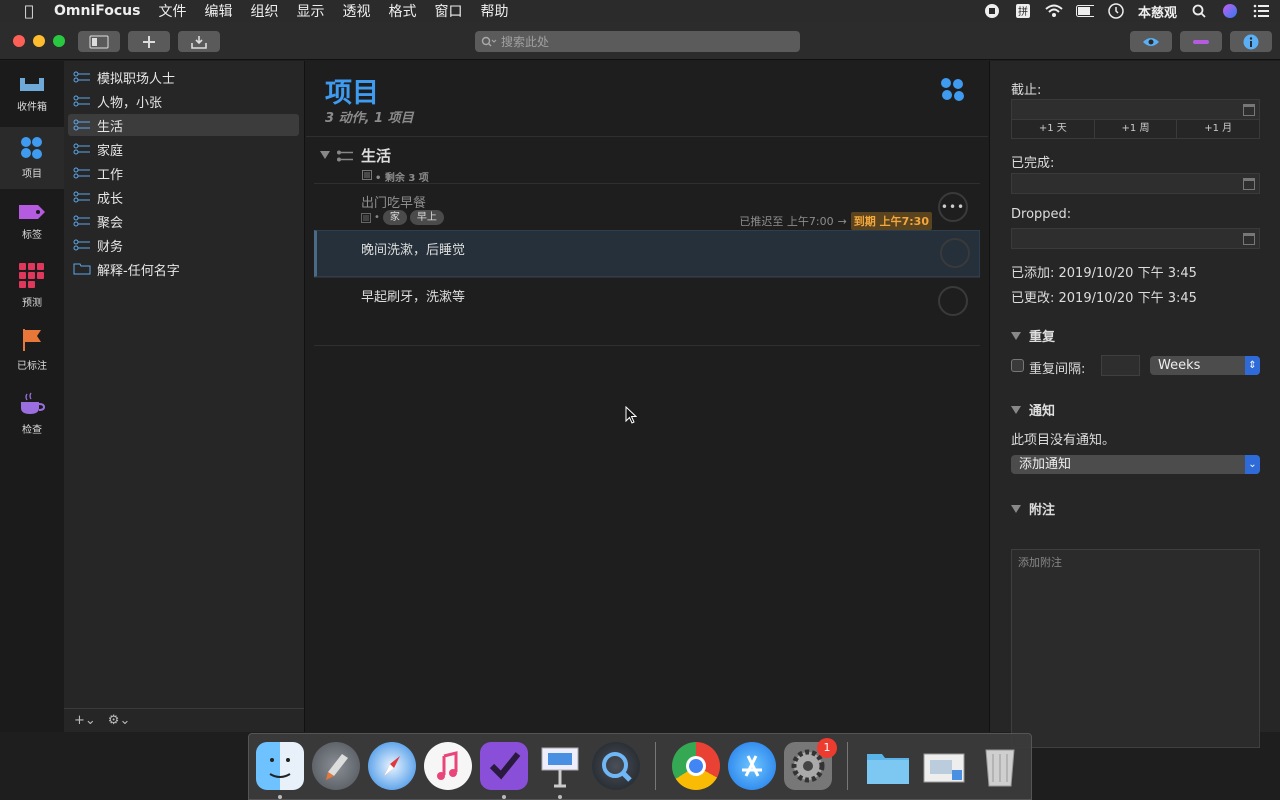  I want to click on repeat-section-header: 重复, so click(1033, 335).